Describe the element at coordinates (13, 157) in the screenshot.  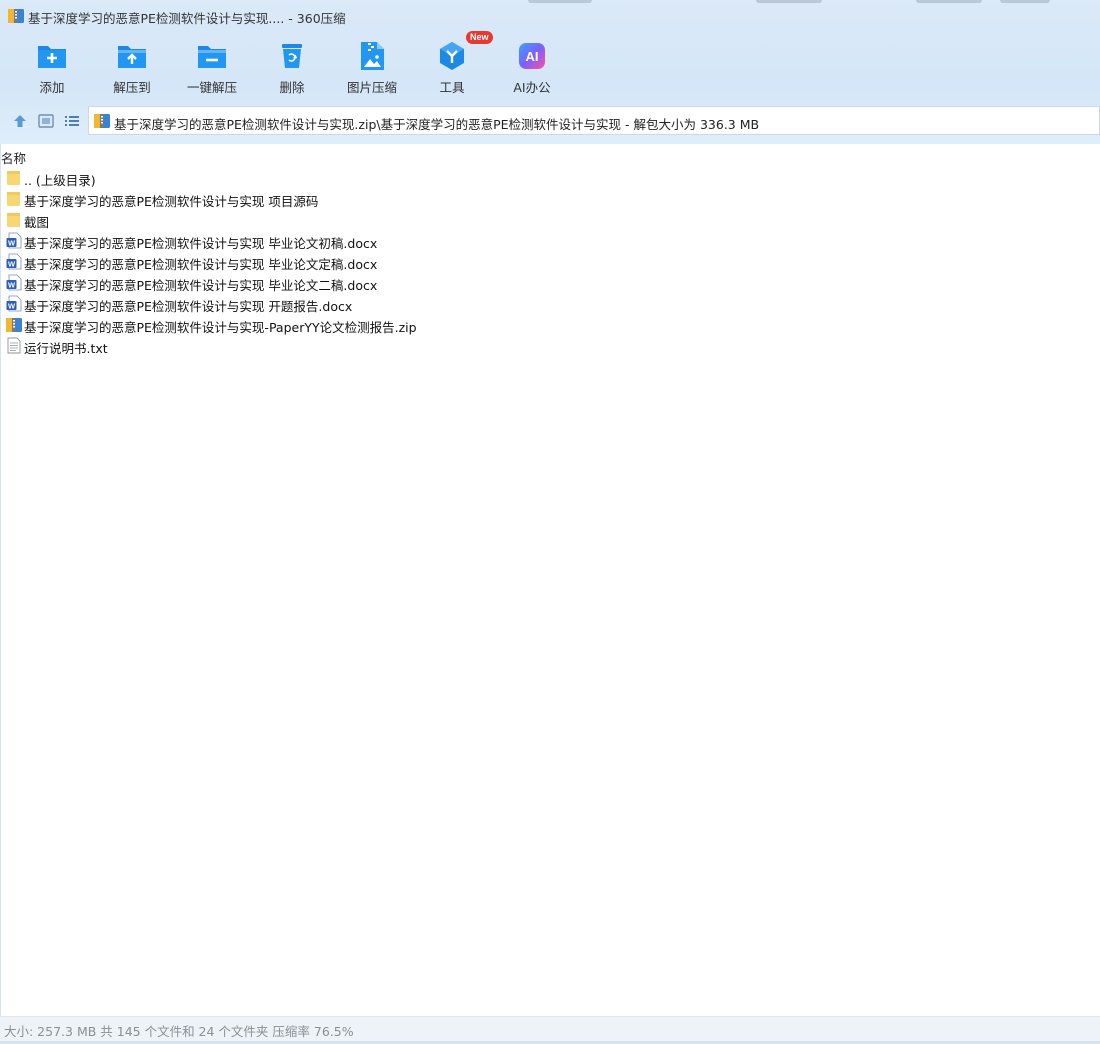
I see `column-header-name: 名称` at that location.